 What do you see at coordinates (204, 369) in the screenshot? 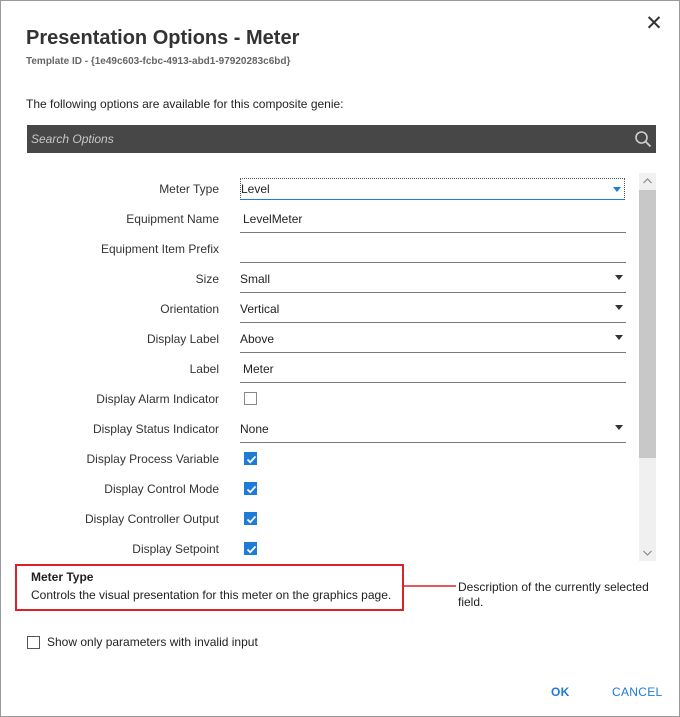
I see `option-label: Label` at bounding box center [204, 369].